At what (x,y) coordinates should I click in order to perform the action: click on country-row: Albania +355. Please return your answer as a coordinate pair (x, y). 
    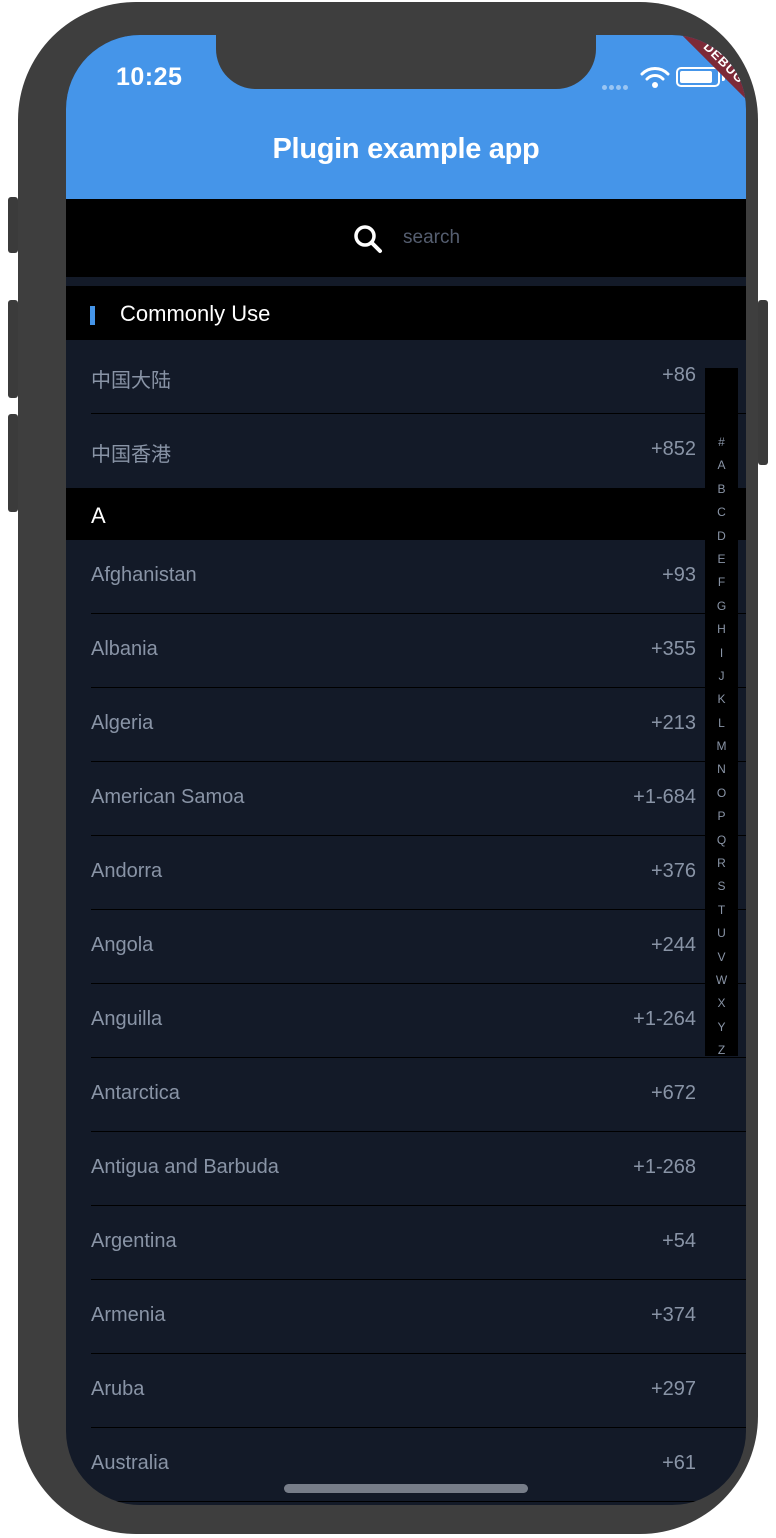
    Looking at the image, I should click on (406, 651).